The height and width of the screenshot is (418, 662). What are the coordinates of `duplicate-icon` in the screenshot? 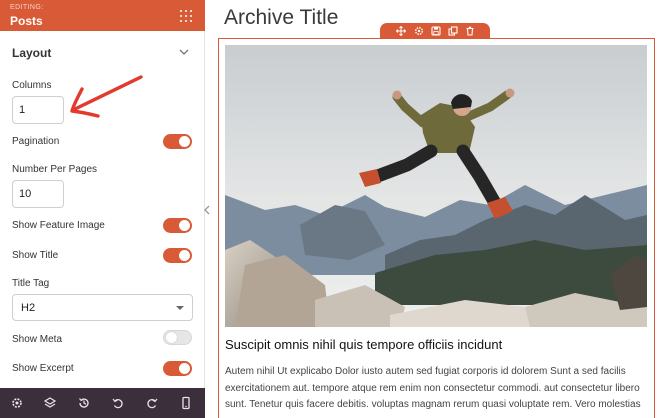 It's located at (453, 31).